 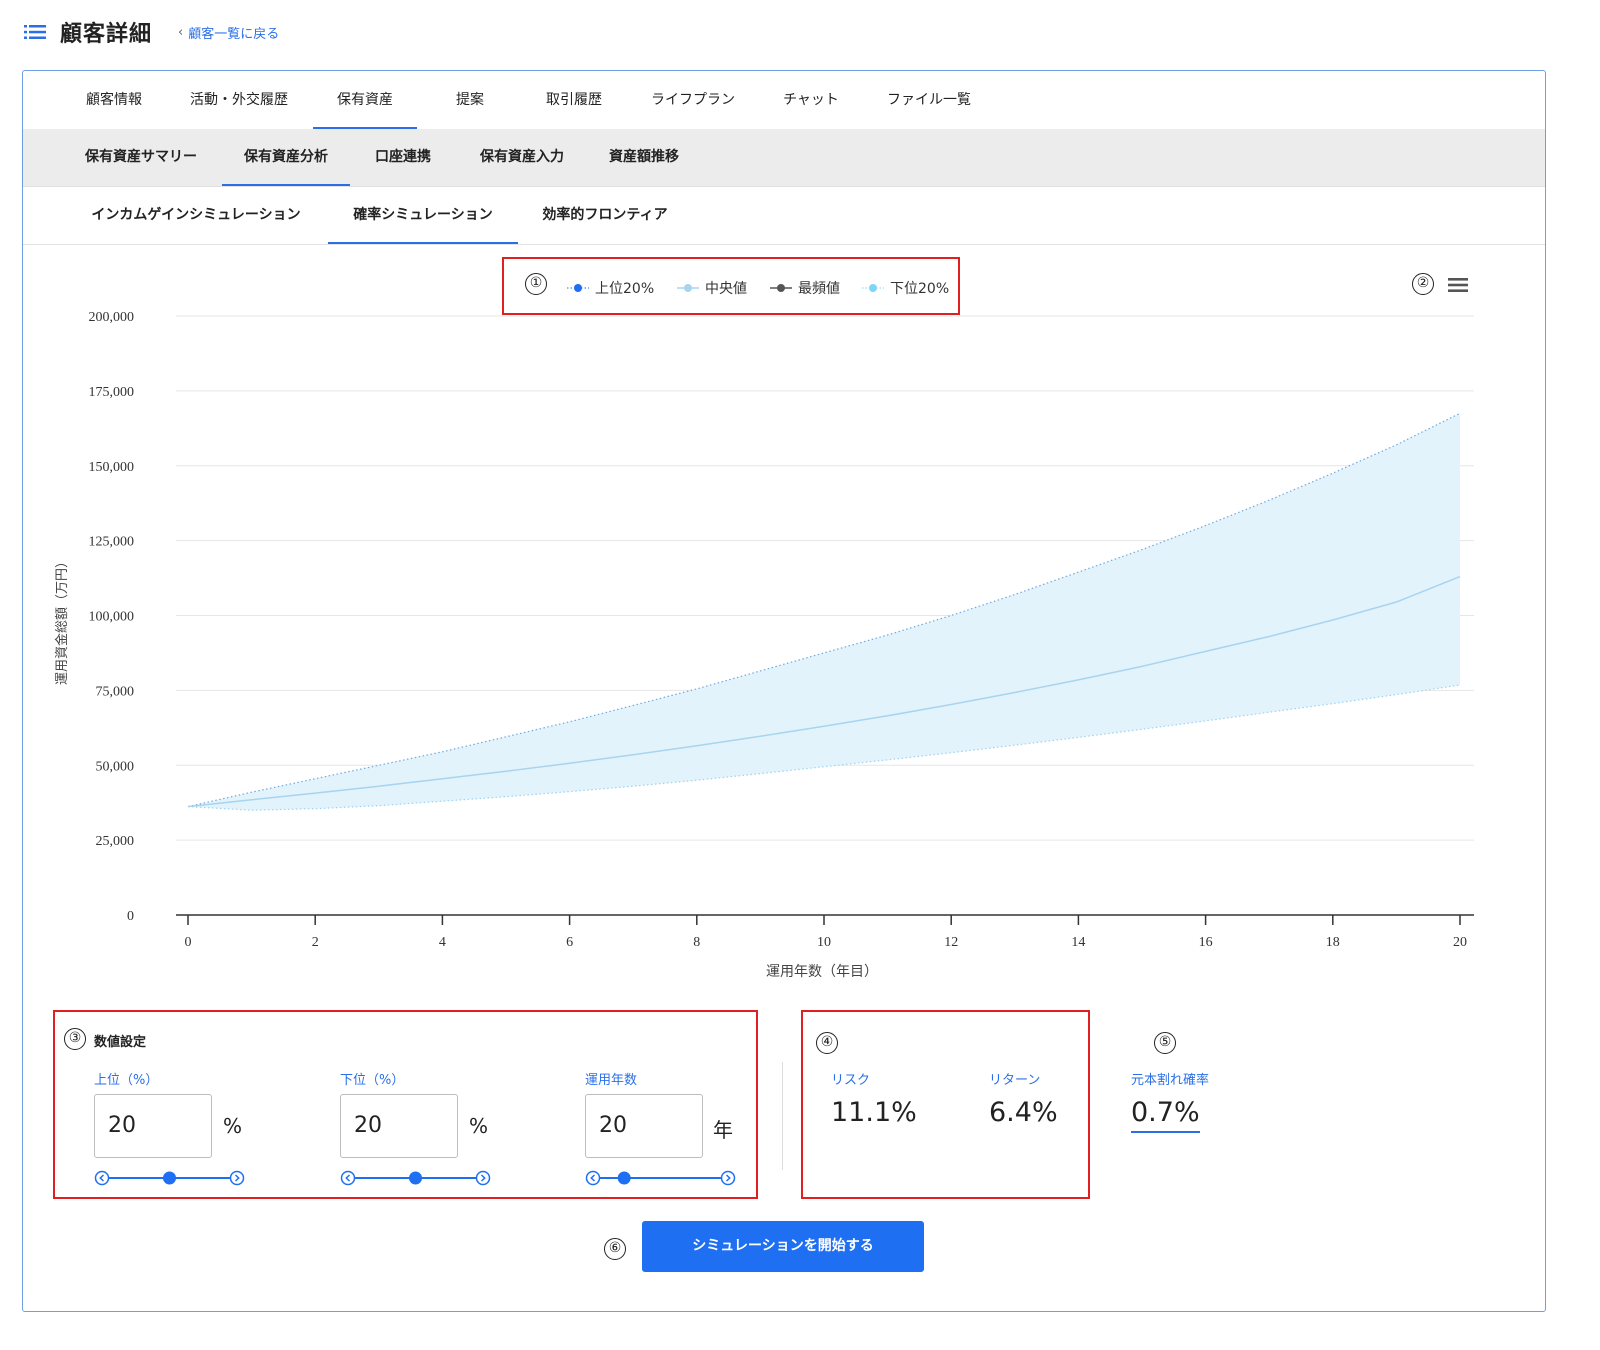 I want to click on legend-item-upper: 上位20%, so click(x=610, y=288).